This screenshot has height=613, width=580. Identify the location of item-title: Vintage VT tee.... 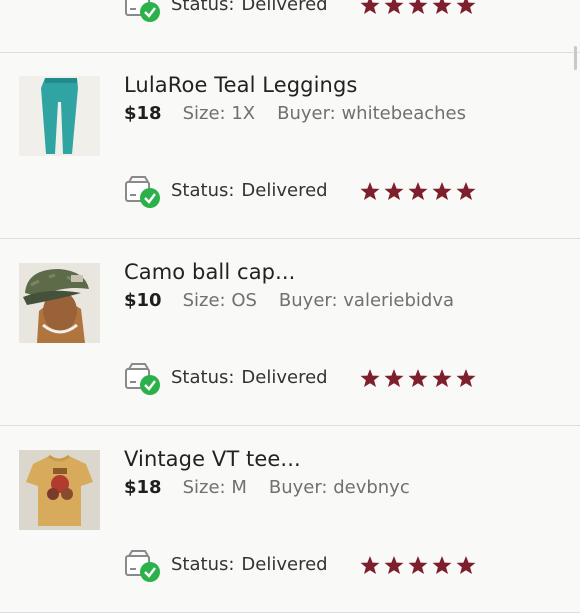
(212, 459).